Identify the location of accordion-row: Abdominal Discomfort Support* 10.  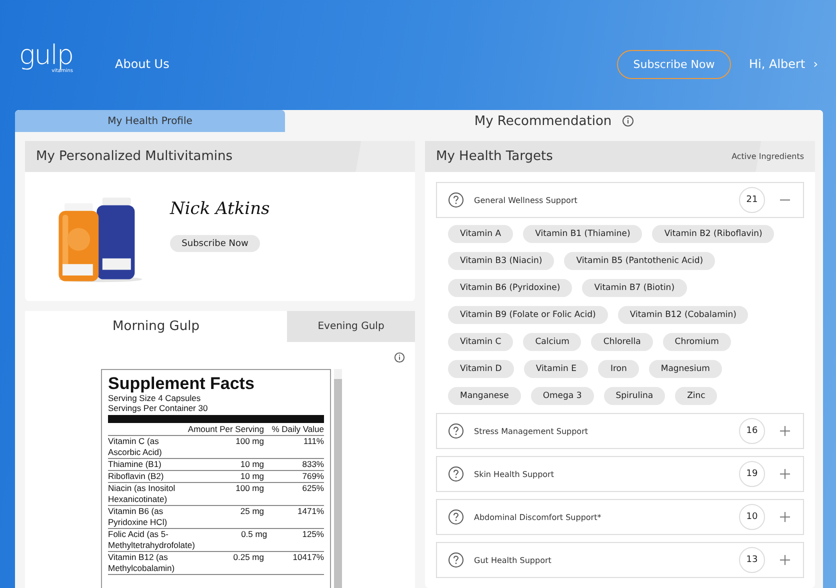
(620, 517).